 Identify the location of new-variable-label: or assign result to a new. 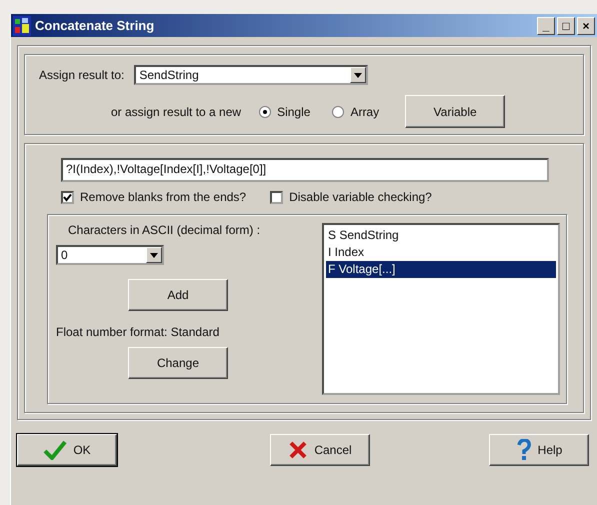
(176, 111).